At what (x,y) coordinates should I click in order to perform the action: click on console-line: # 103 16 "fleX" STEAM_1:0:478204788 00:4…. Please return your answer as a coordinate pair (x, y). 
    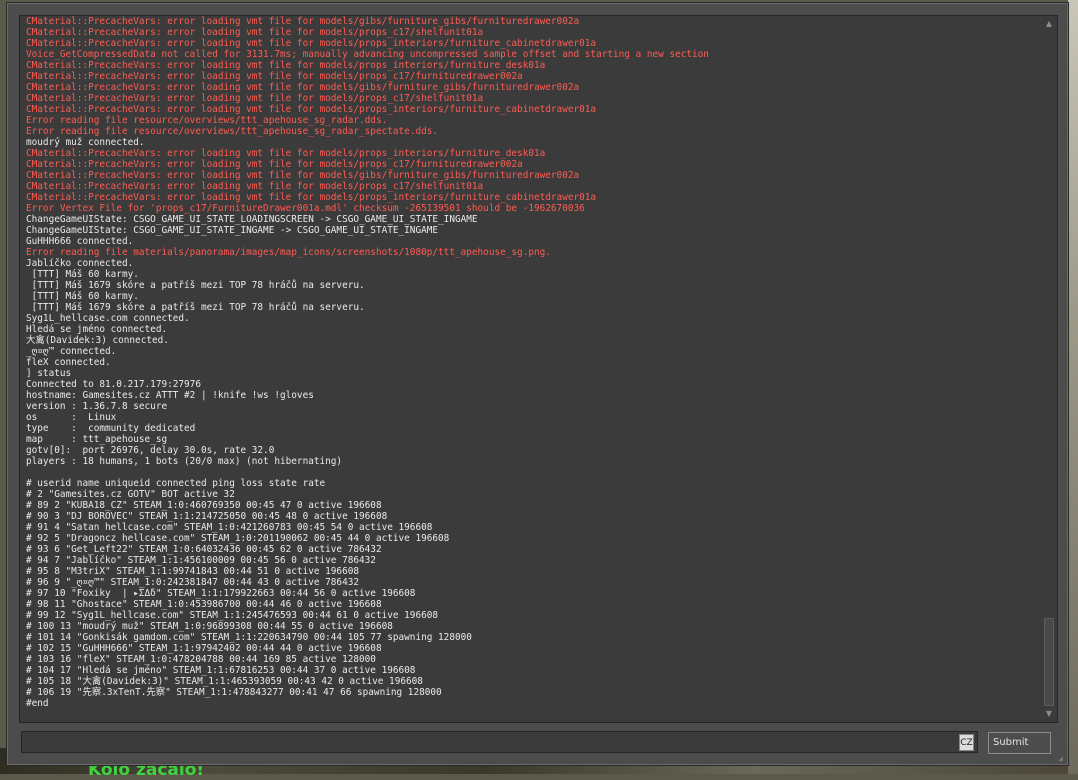
    Looking at the image, I should click on (201, 659).